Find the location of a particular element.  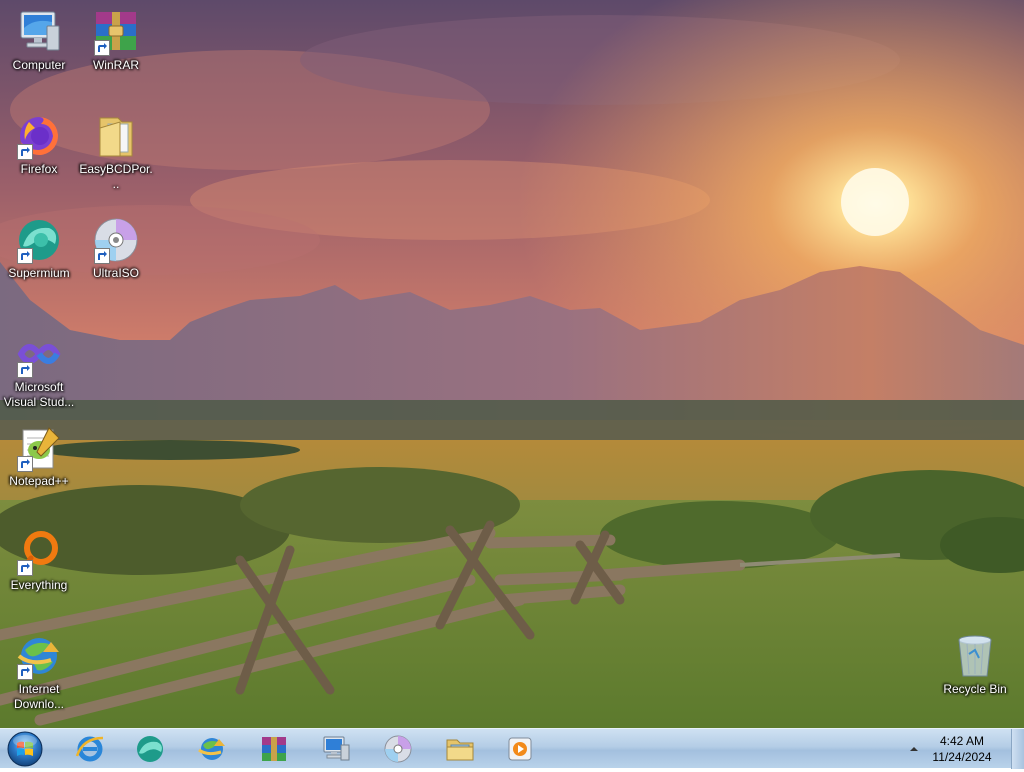

taskbar-explorer-button is located at coordinates (460, 749).